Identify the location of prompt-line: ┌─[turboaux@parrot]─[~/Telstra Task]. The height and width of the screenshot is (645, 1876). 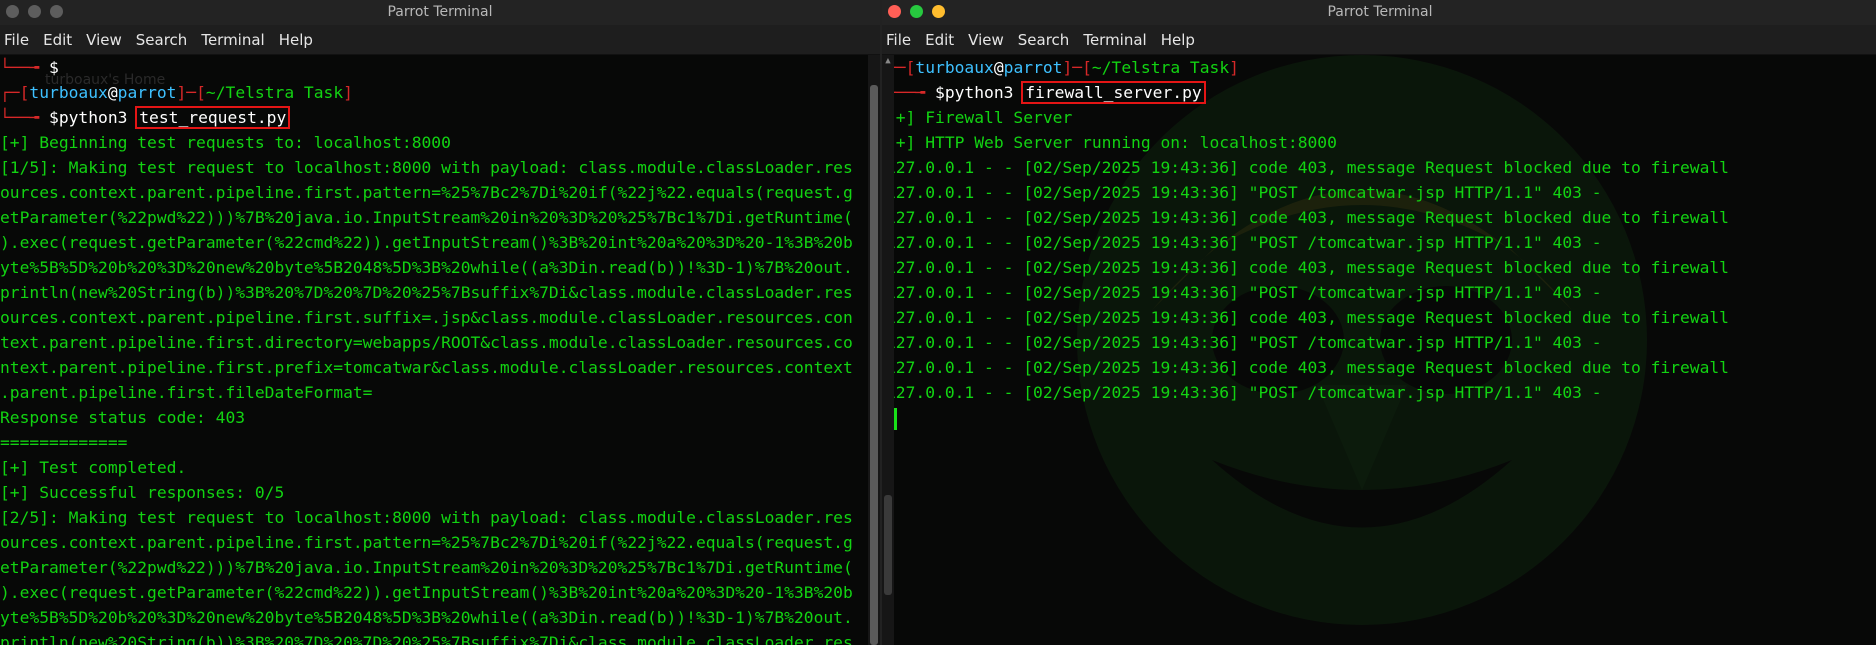
(1381, 67).